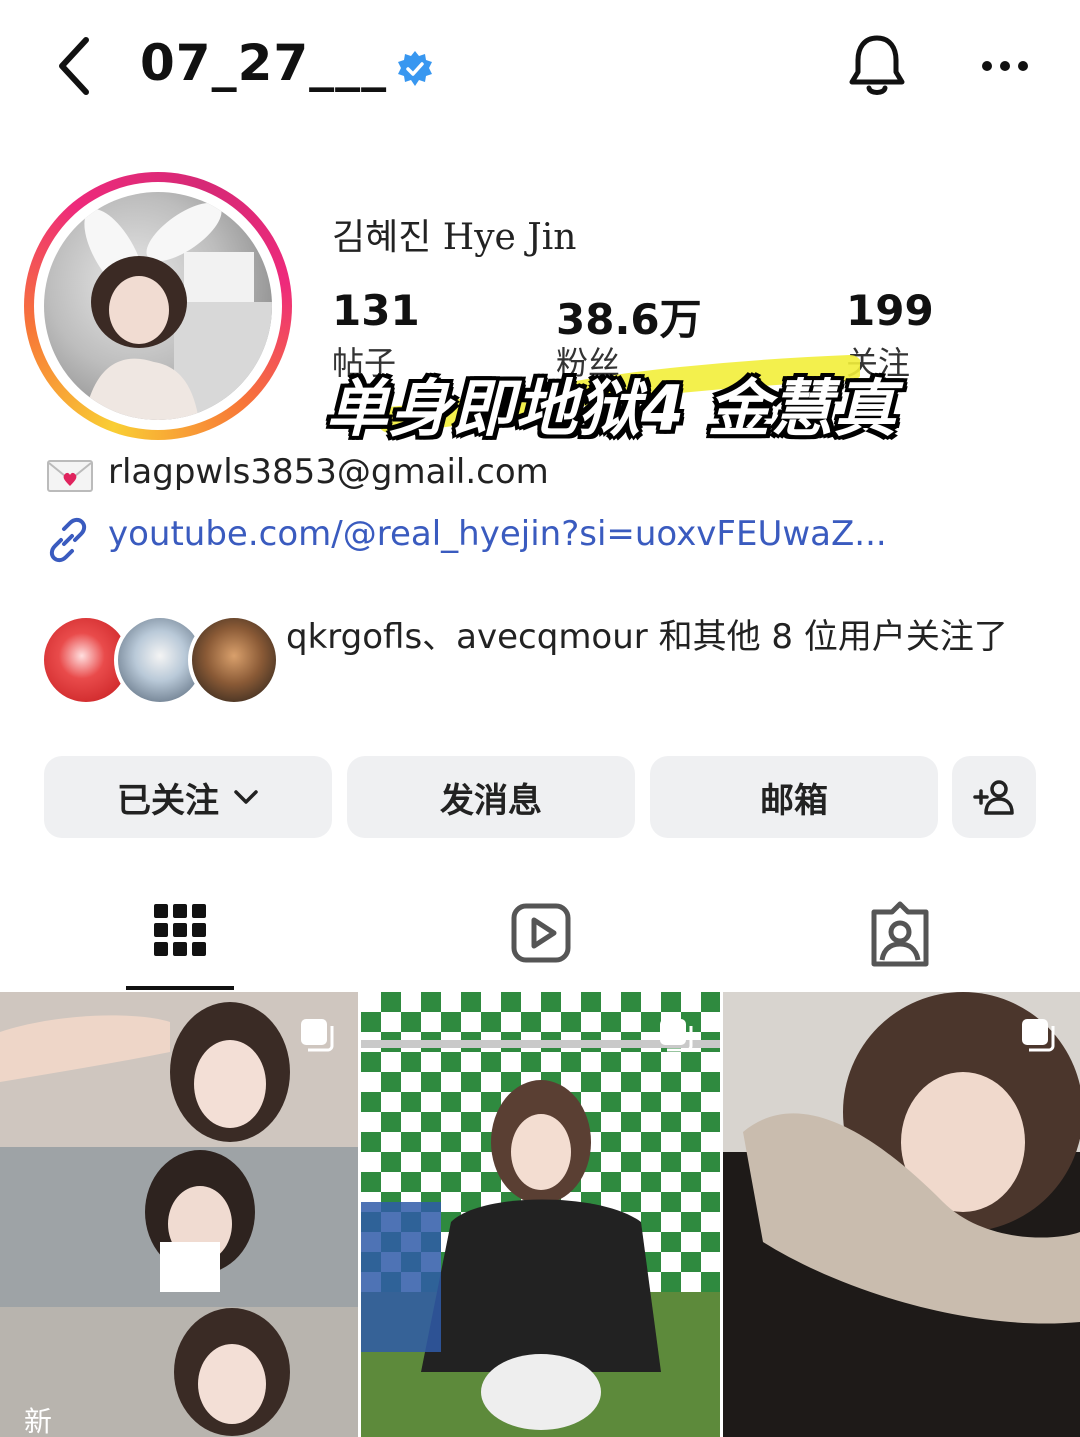  I want to click on more-horizontal-icon, so click(1005, 66).